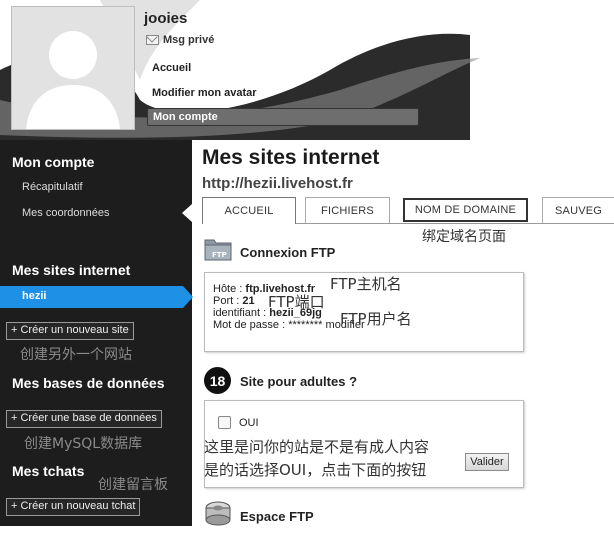 The height and width of the screenshot is (549, 614). I want to click on hard-disk-icon, so click(218, 513).